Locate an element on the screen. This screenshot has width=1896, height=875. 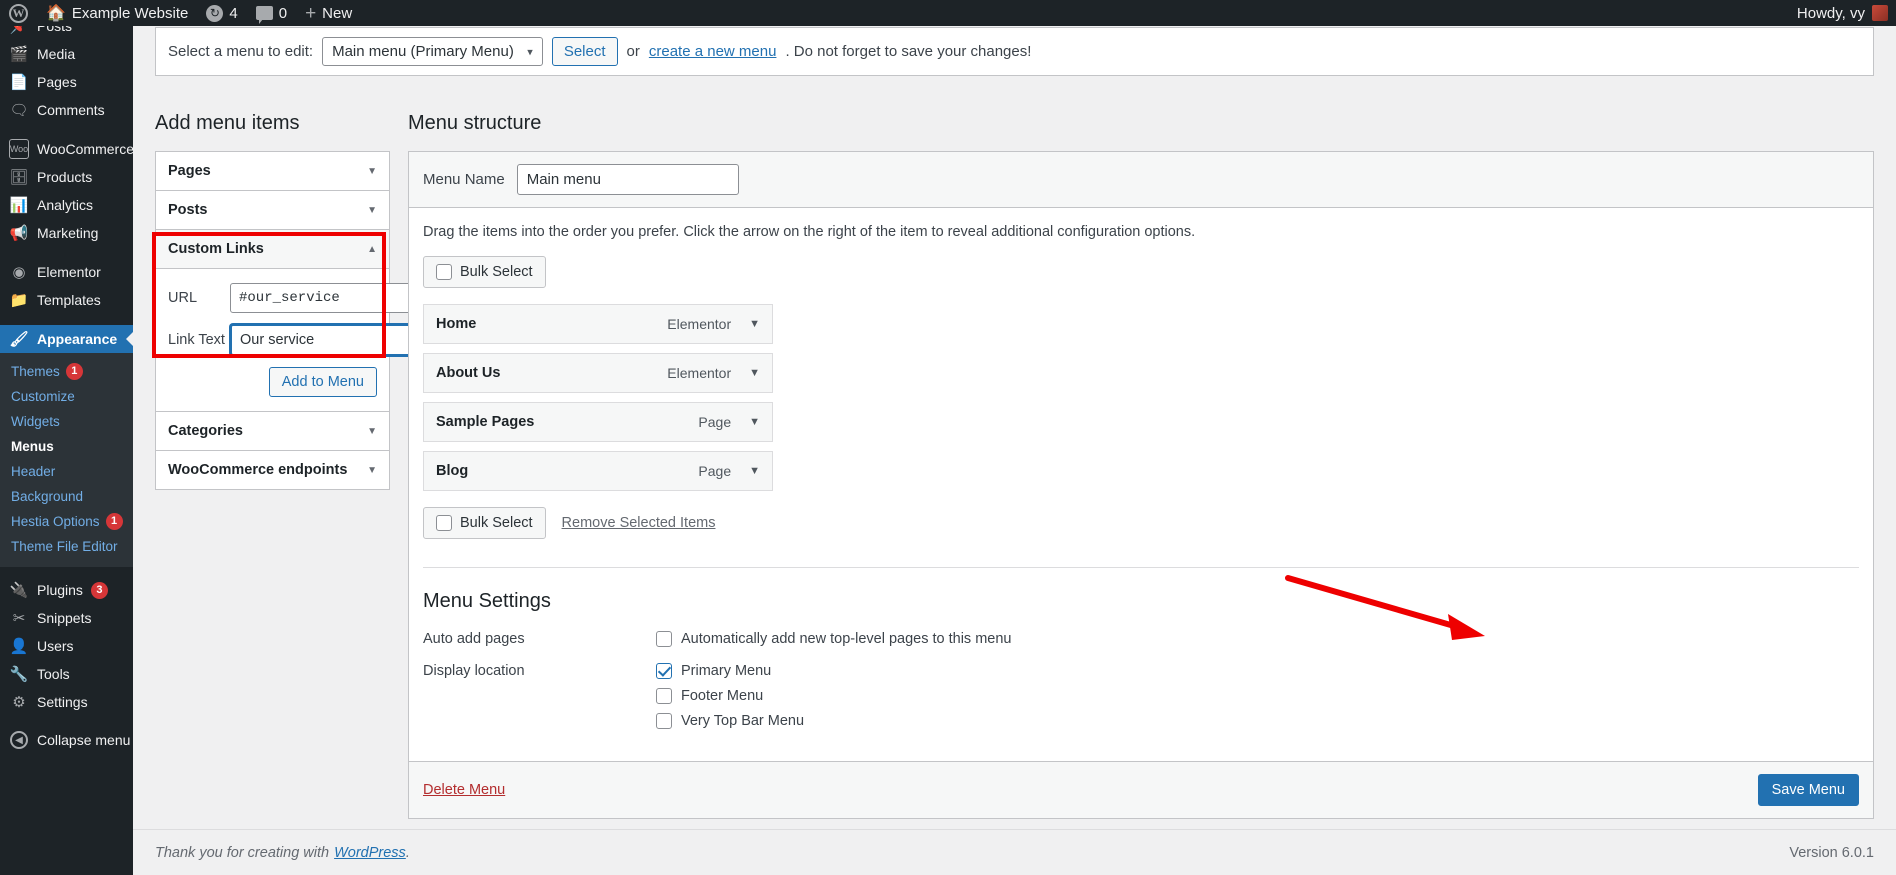
sidebar-item-collapse-menu: ◀ Collapse menu is located at coordinates (66, 740).